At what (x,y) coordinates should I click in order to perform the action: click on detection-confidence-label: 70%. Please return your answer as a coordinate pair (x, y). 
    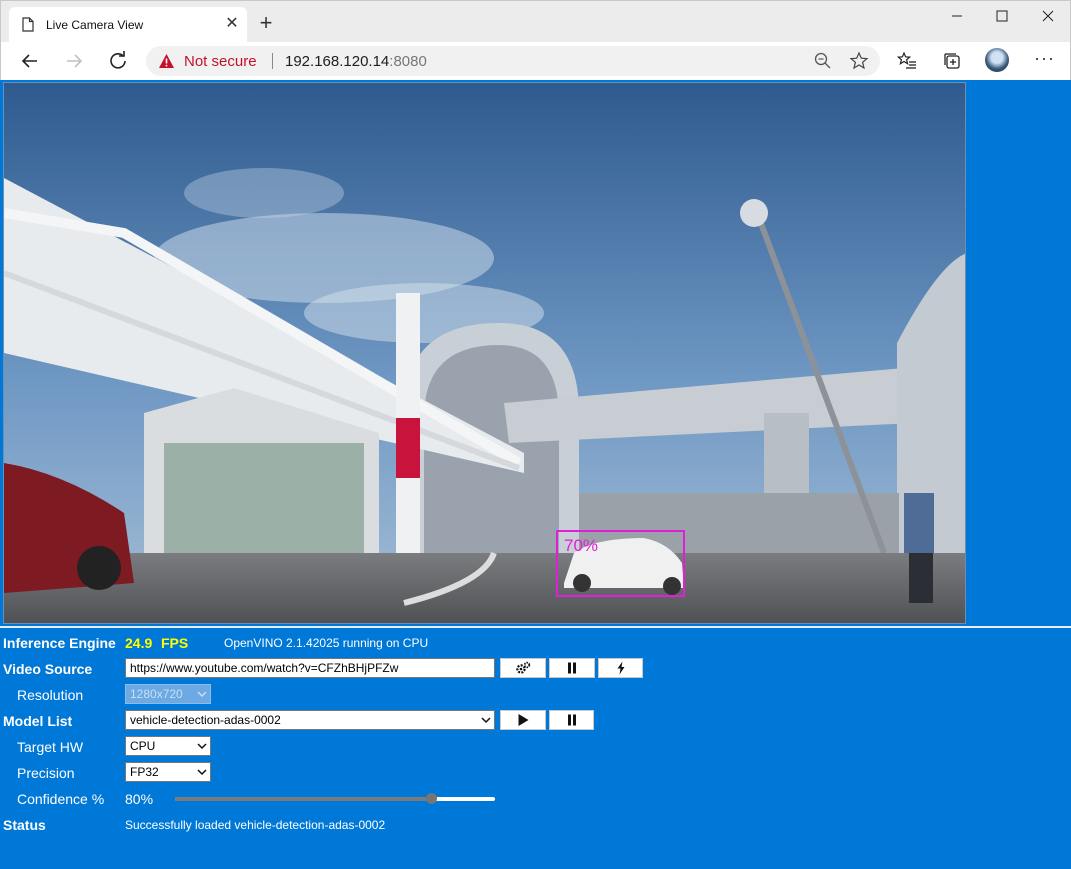
    Looking at the image, I should click on (581, 545).